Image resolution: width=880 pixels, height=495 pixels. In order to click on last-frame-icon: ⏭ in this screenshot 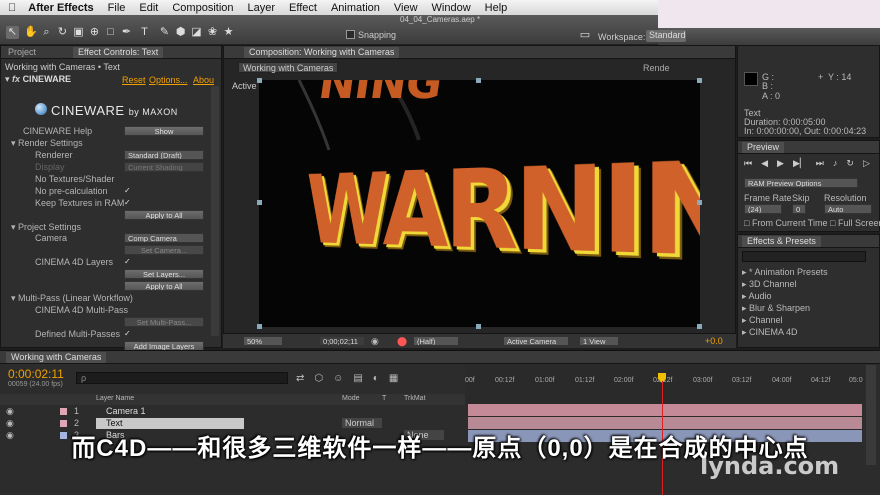, I will do `click(820, 163)`.